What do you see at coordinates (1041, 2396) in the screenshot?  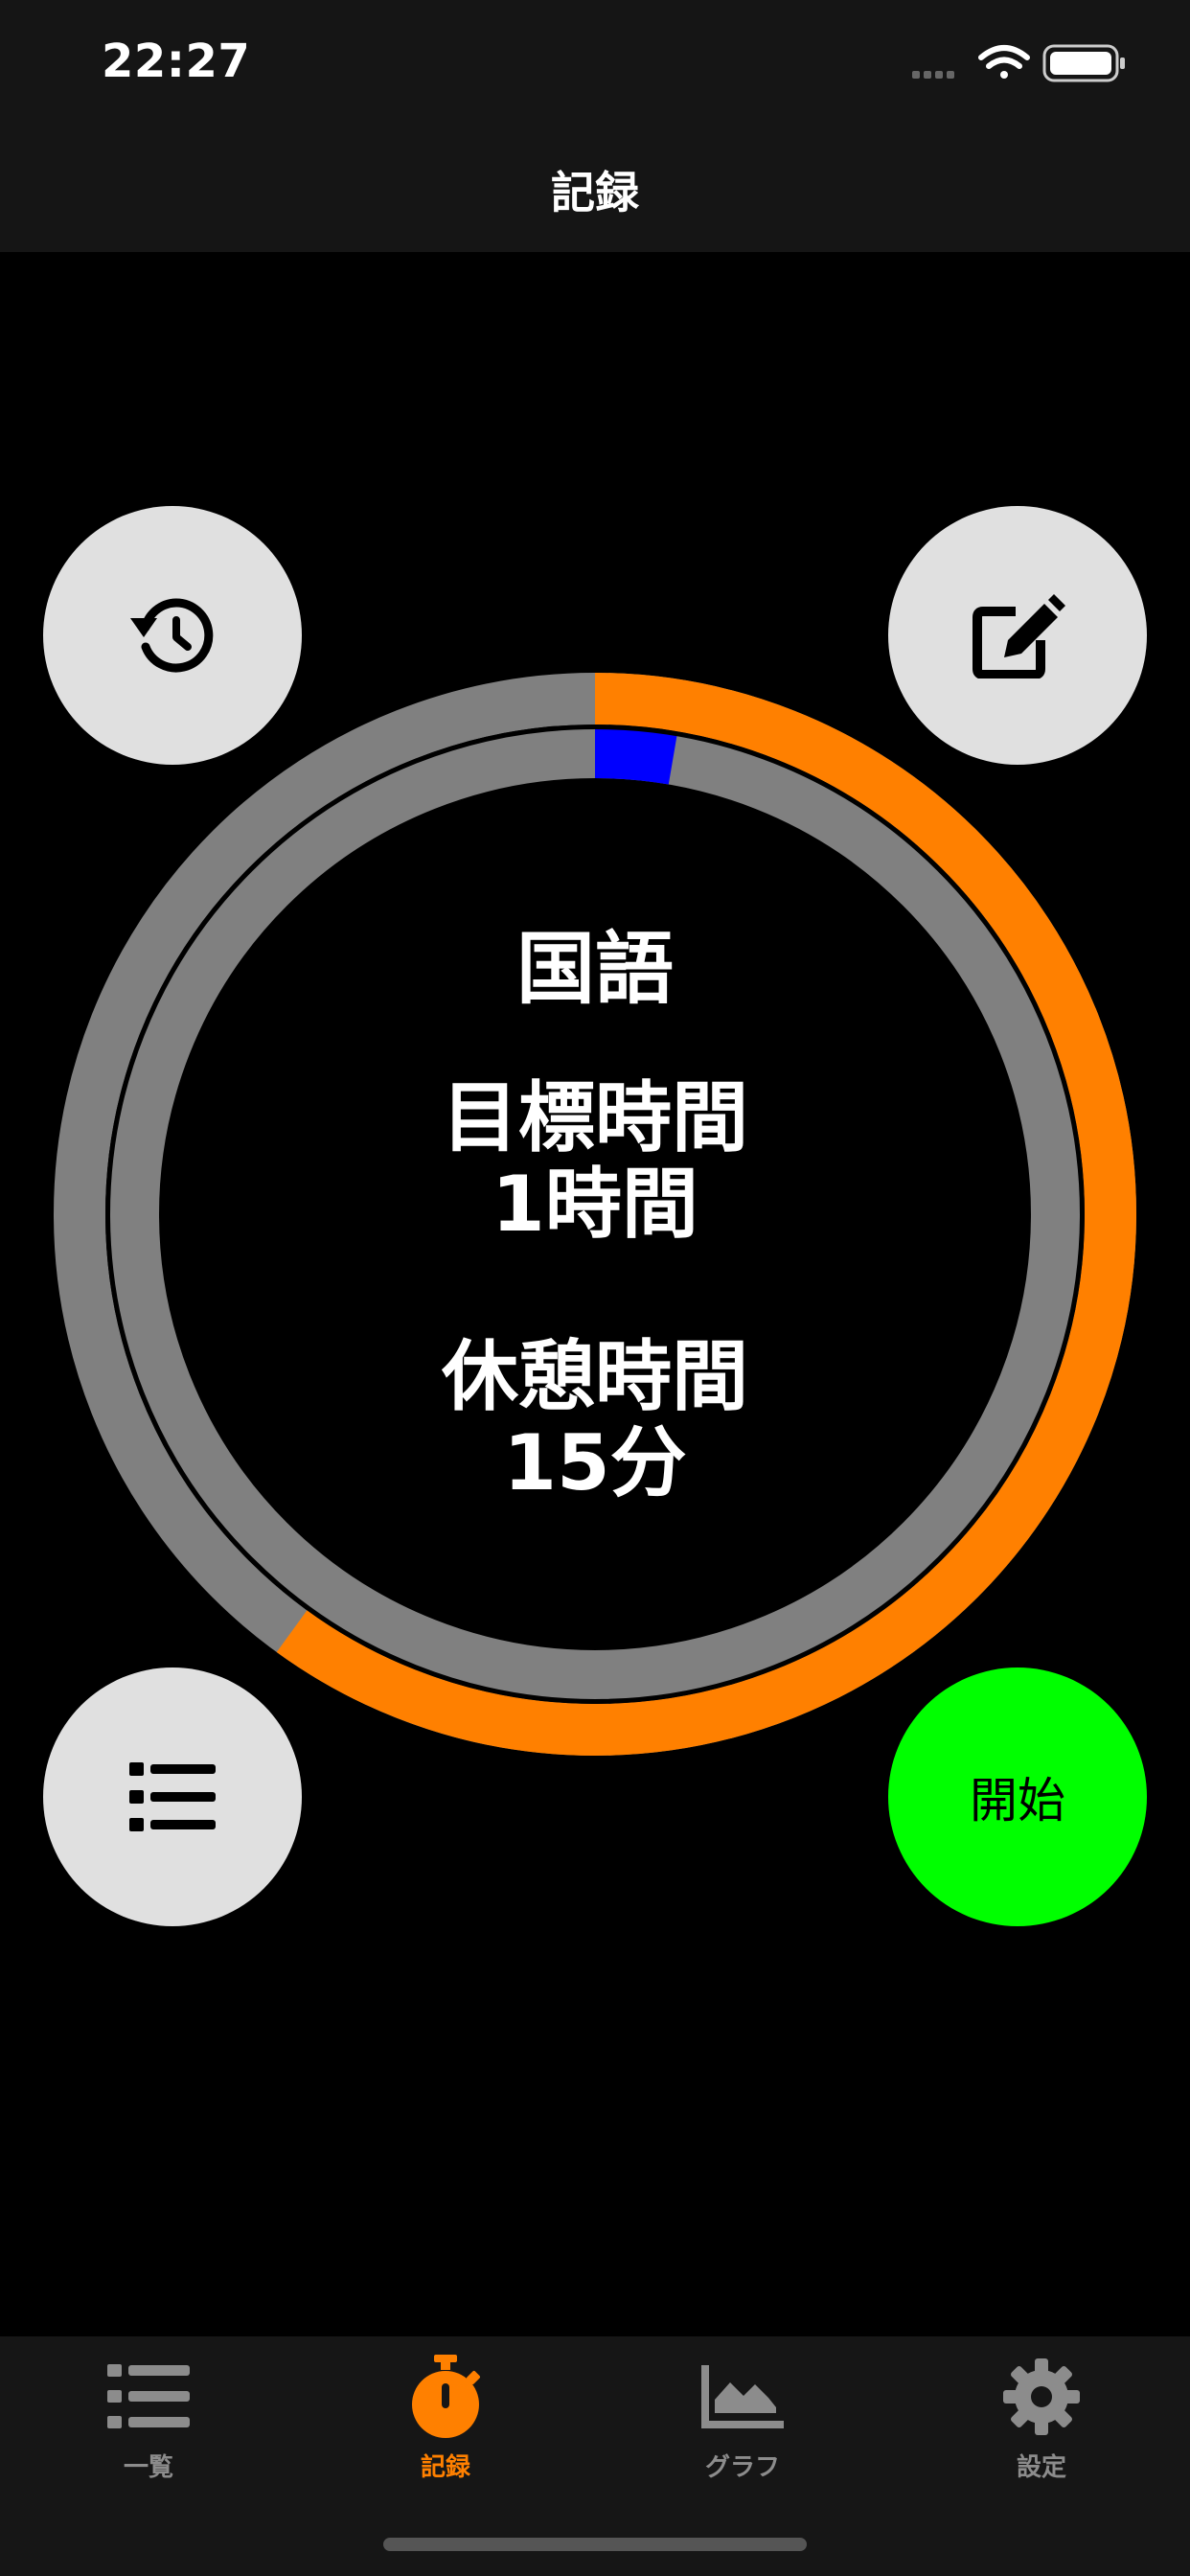 I see `gear-icon` at bounding box center [1041, 2396].